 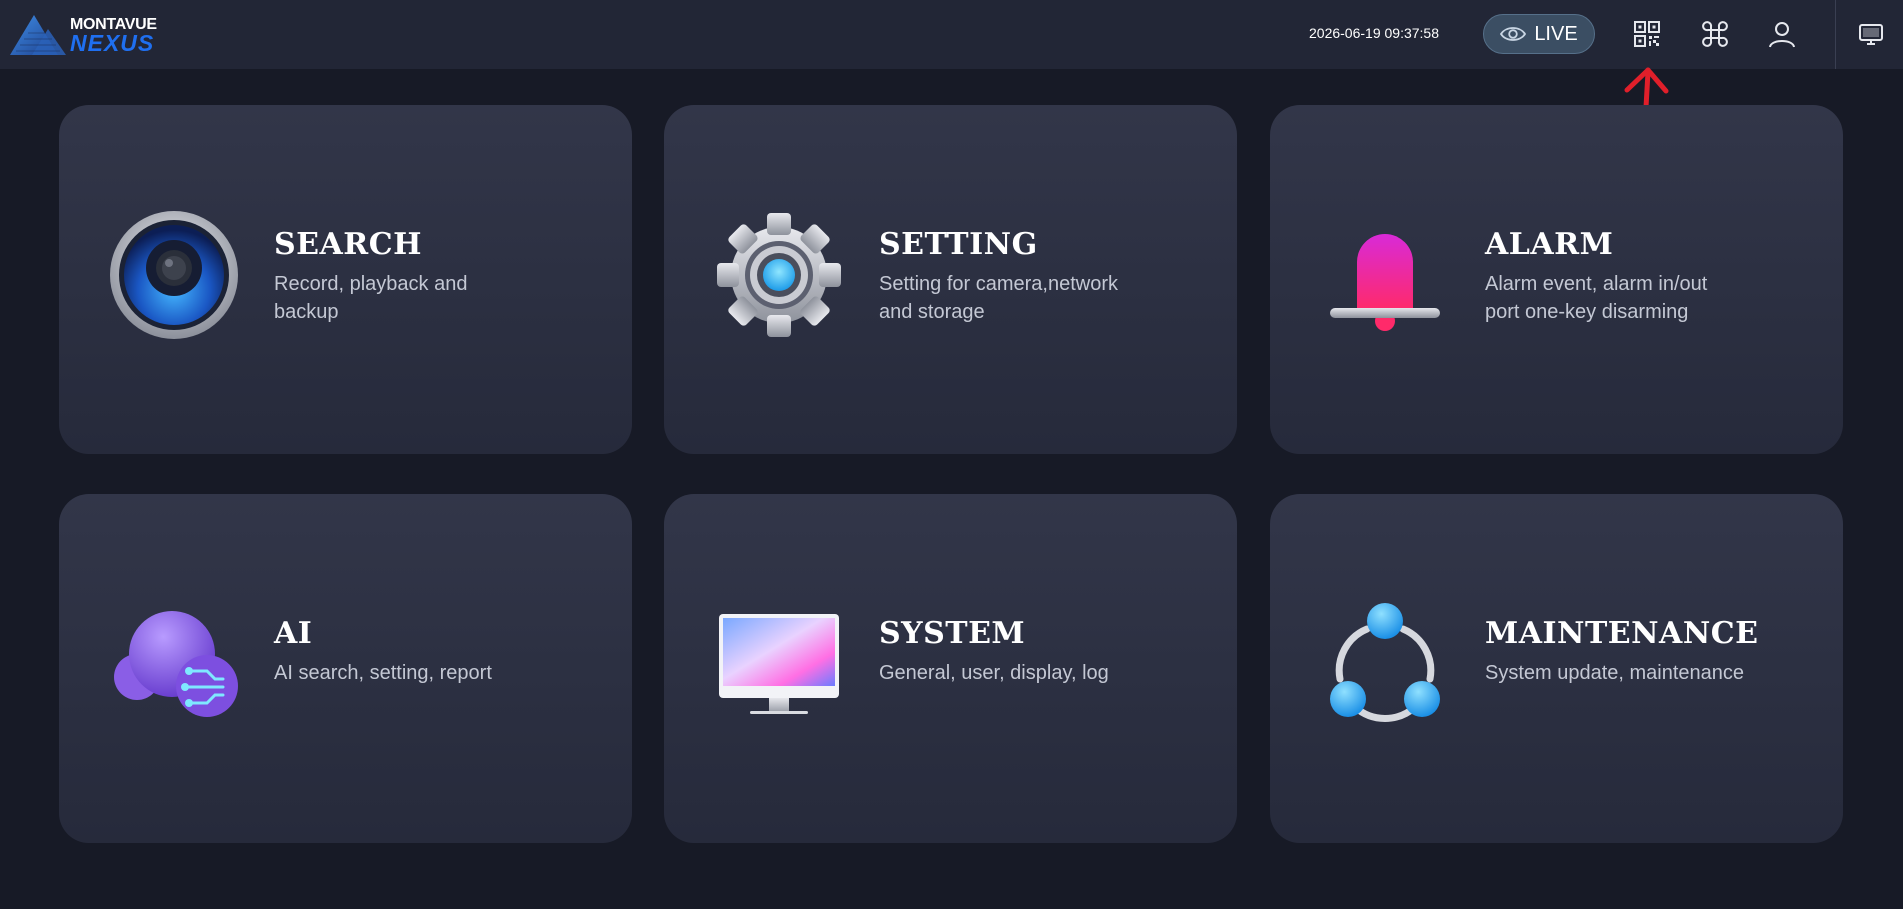 What do you see at coordinates (383, 673) in the screenshot?
I see `card-description: AI search, setting, report` at bounding box center [383, 673].